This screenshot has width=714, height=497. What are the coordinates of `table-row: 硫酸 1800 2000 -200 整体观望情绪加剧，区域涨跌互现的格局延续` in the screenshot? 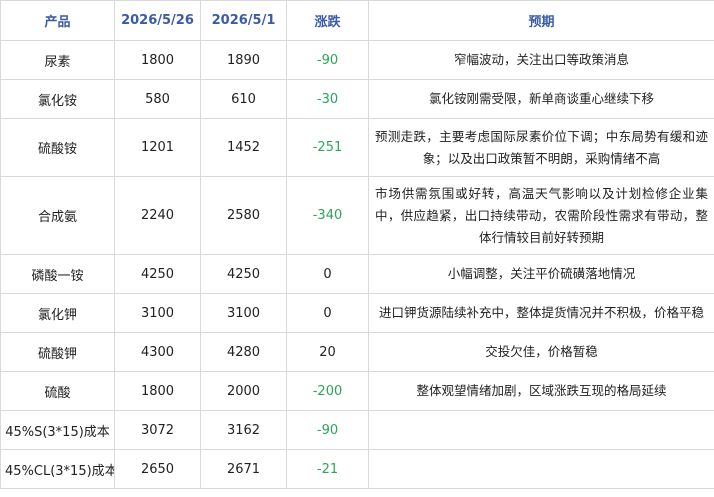 It's located at (357, 391).